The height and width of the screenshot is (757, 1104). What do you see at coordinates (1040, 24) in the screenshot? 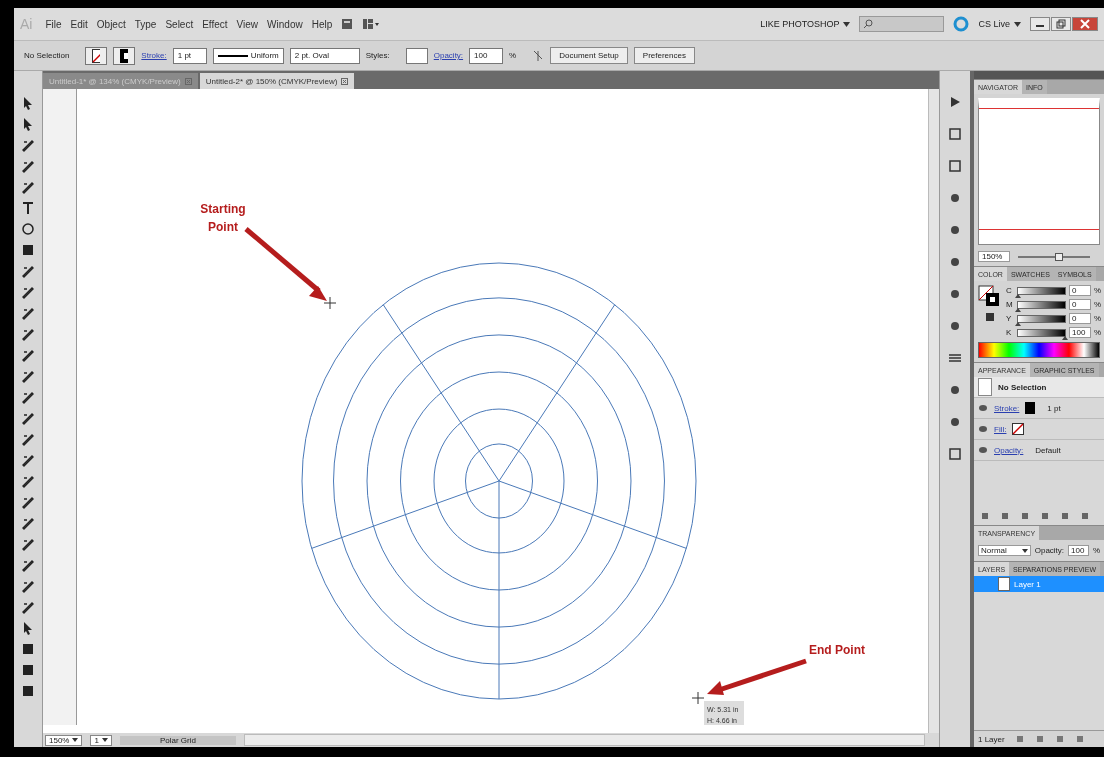
I see `minimize-button` at bounding box center [1040, 24].